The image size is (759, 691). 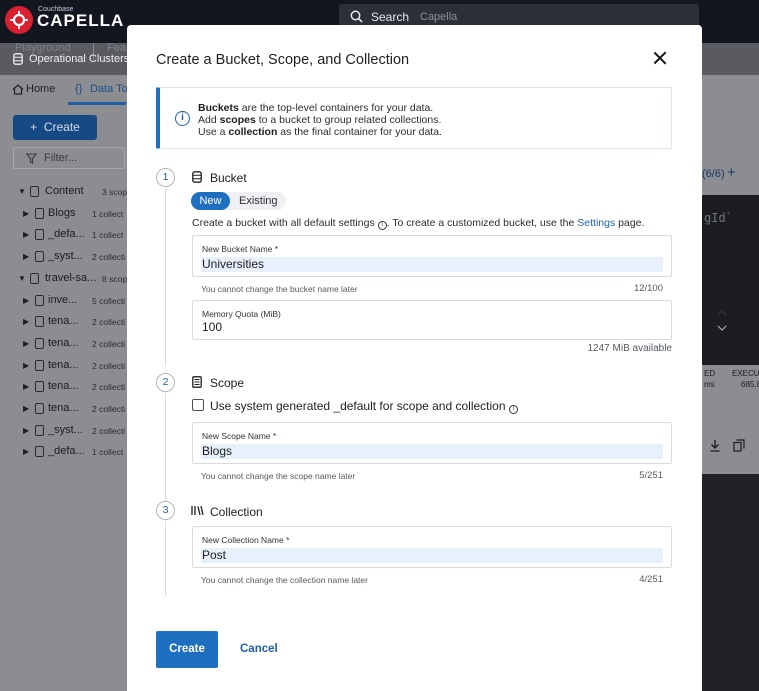 What do you see at coordinates (356, 16) in the screenshot?
I see `search-icon` at bounding box center [356, 16].